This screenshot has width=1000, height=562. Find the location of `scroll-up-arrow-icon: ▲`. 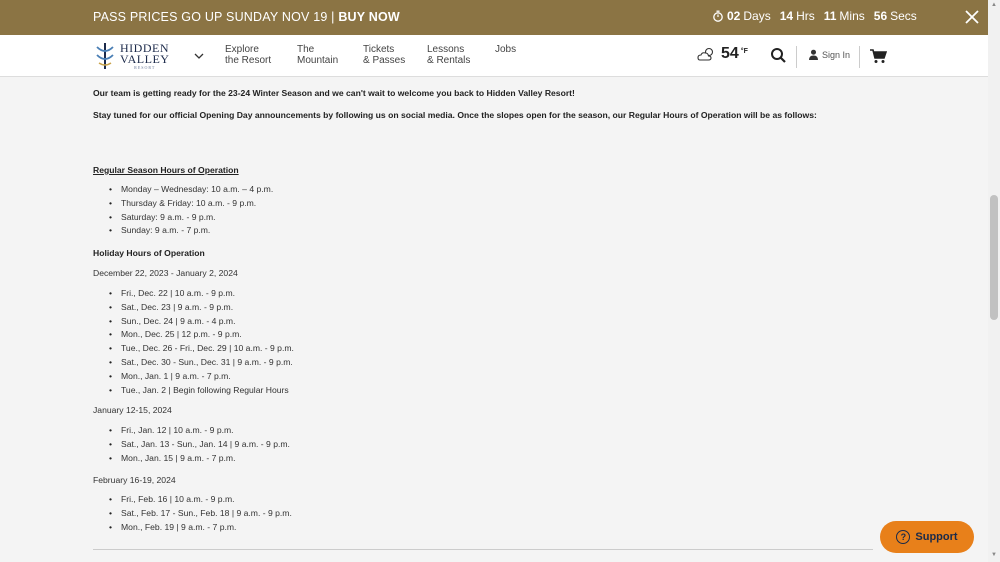

scroll-up-arrow-icon: ▲ is located at coordinates (994, 5).